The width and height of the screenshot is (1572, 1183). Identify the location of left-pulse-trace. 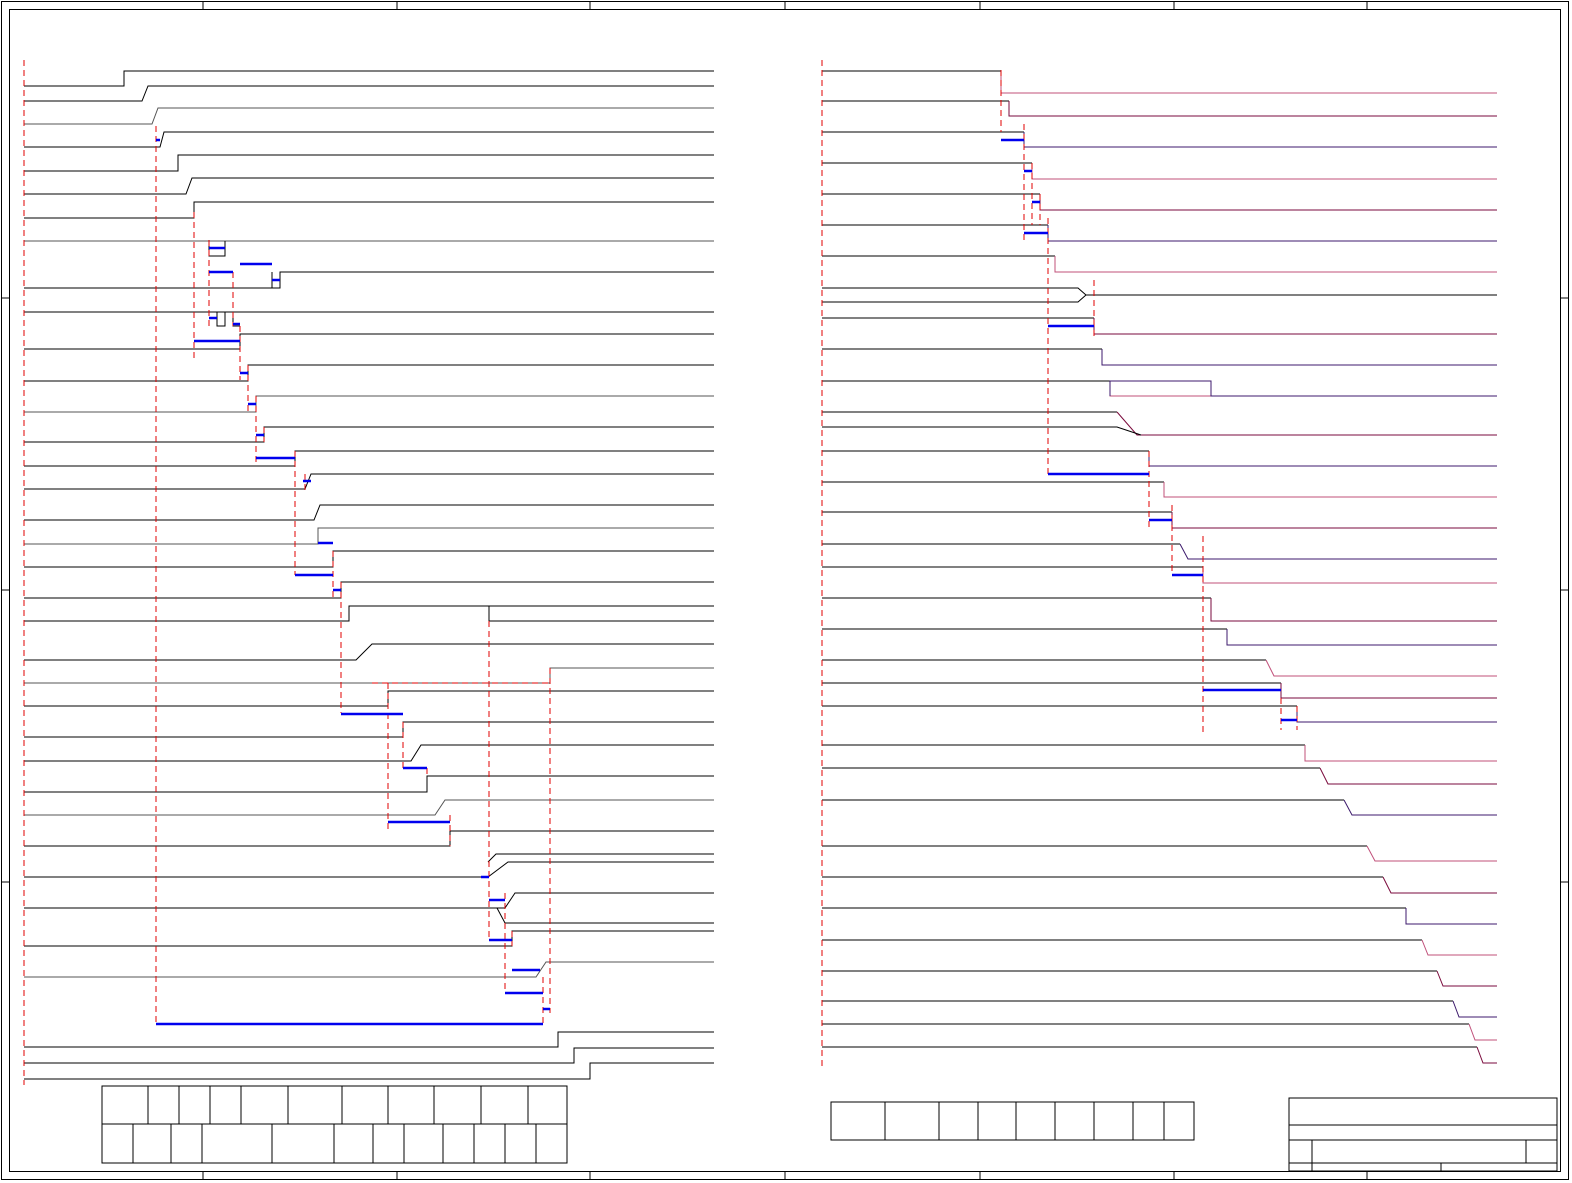
(369, 613).